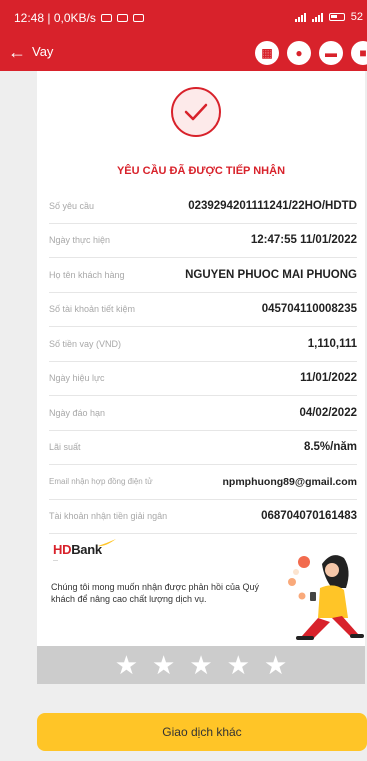  Describe the element at coordinates (84, 551) in the screenshot. I see `hdbank-logo: HDBank —` at that location.